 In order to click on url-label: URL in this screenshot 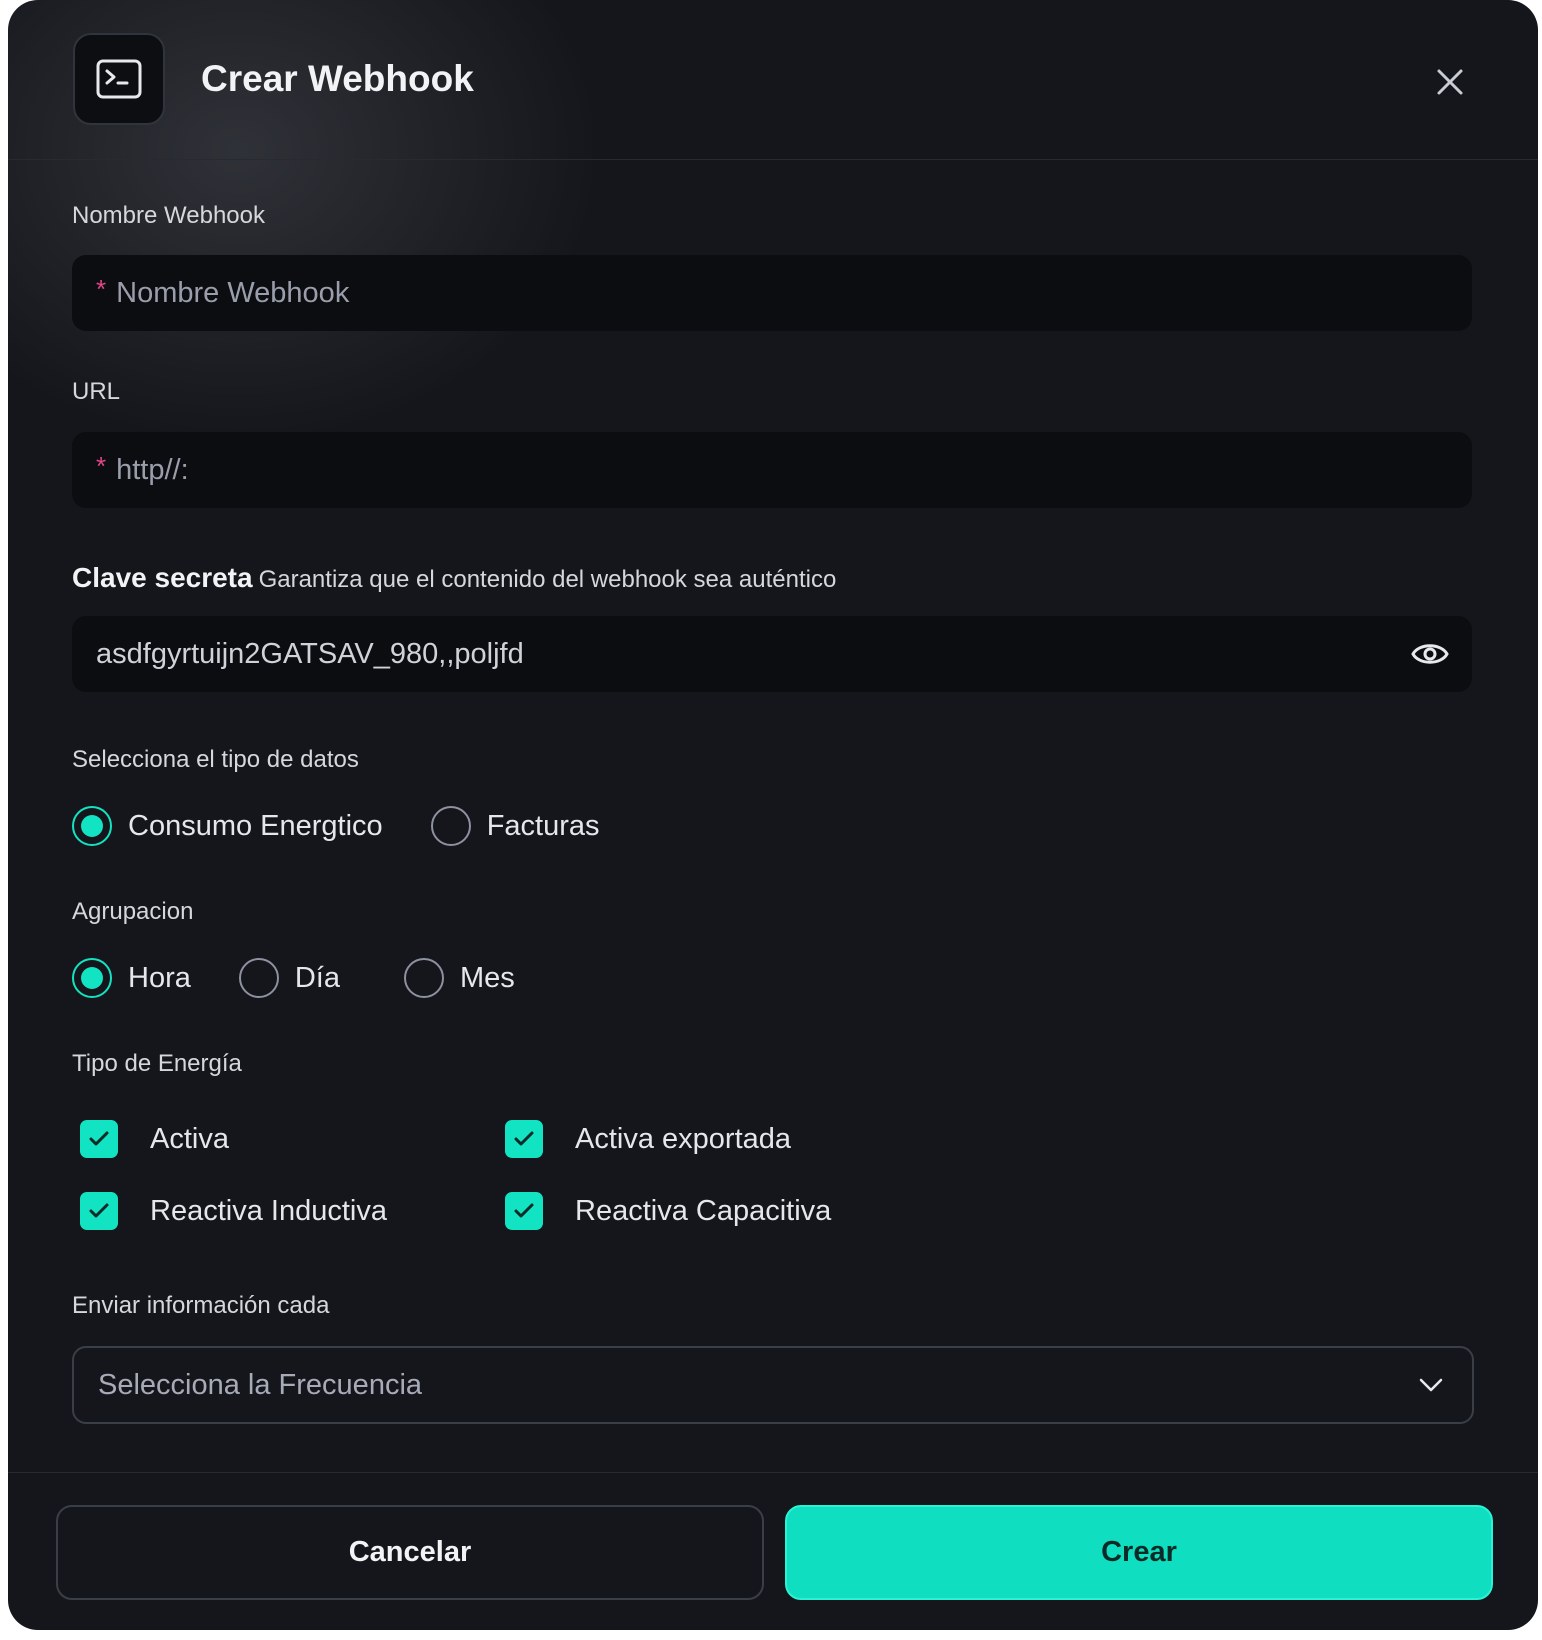, I will do `click(96, 391)`.